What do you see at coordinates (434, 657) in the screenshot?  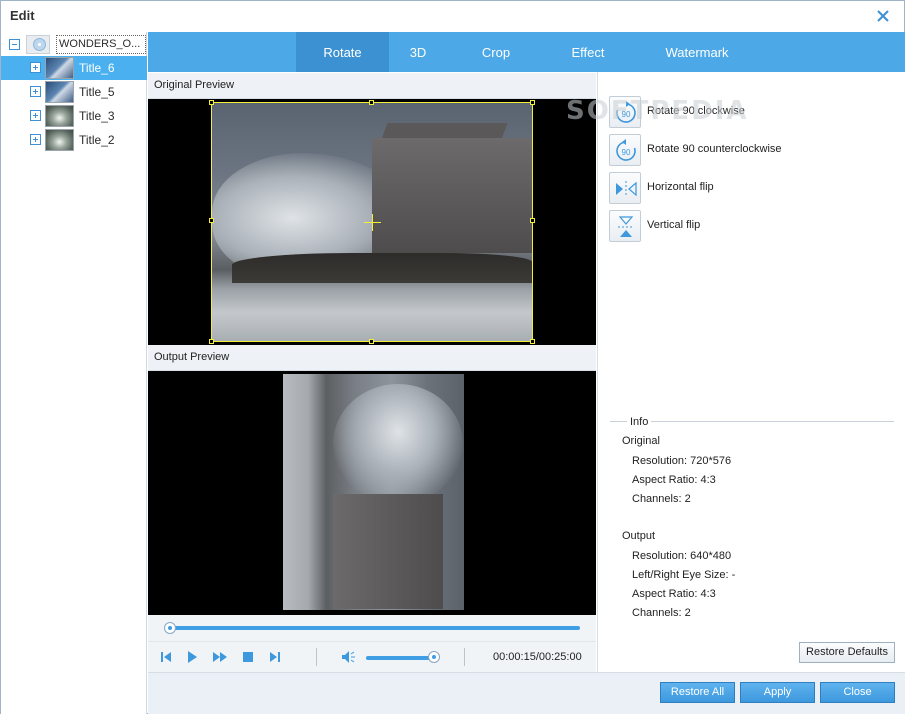 I see `volume-slider-thumb` at bounding box center [434, 657].